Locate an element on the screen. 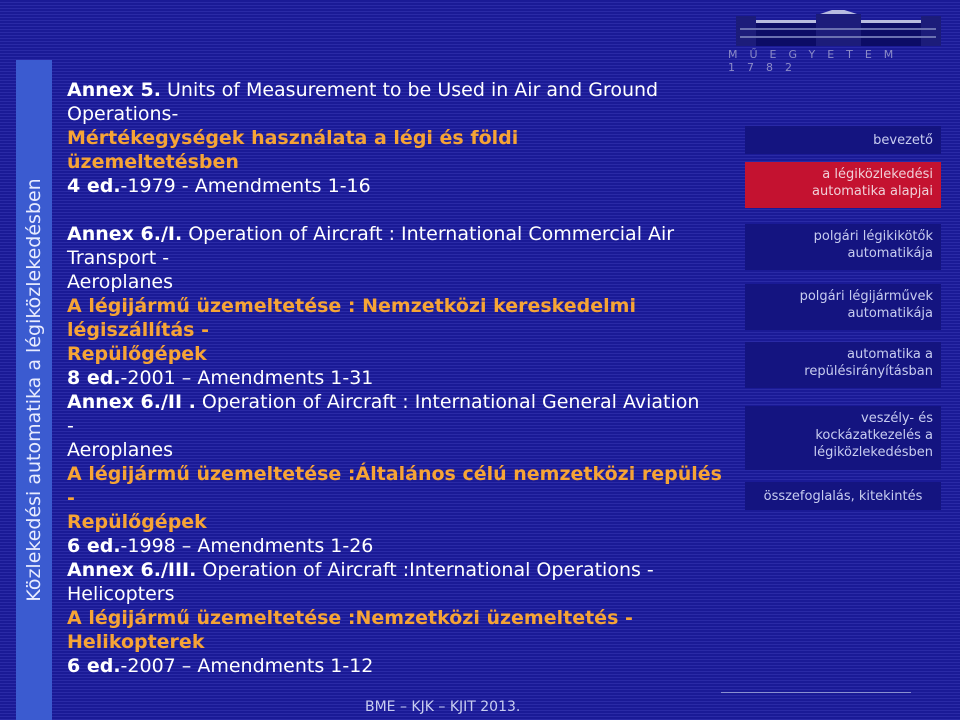 The image size is (960, 720). text-segment: -2001 – Amendments 1-31 is located at coordinates (247, 378).